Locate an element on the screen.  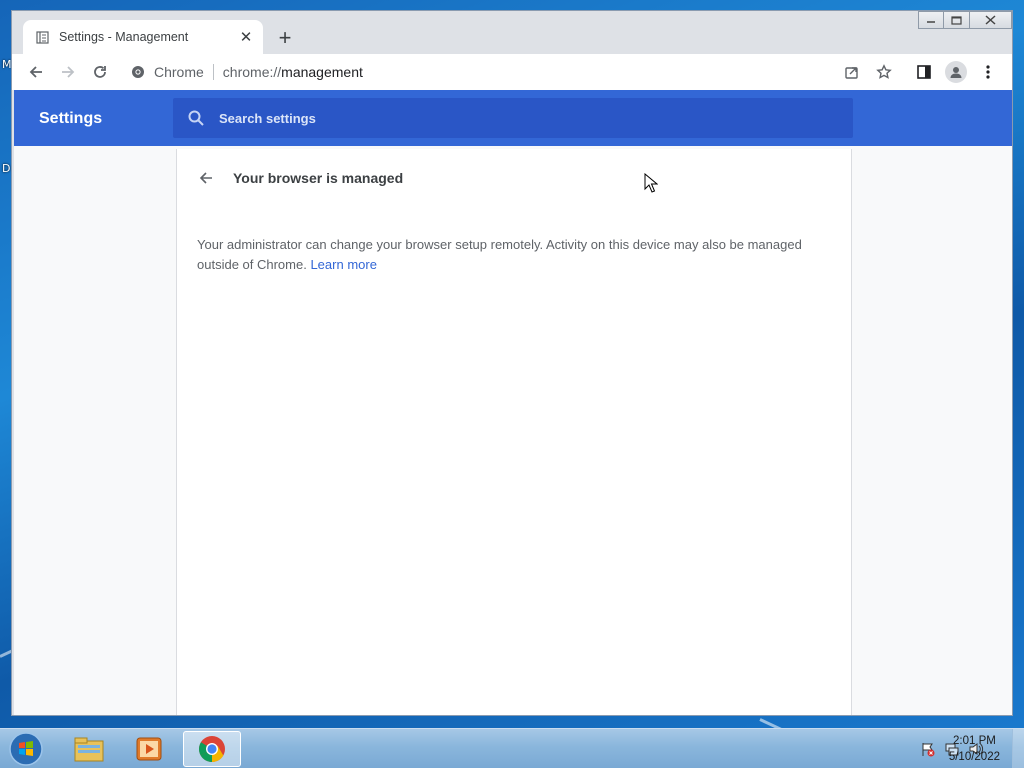
back-button is located at coordinates (36, 72).